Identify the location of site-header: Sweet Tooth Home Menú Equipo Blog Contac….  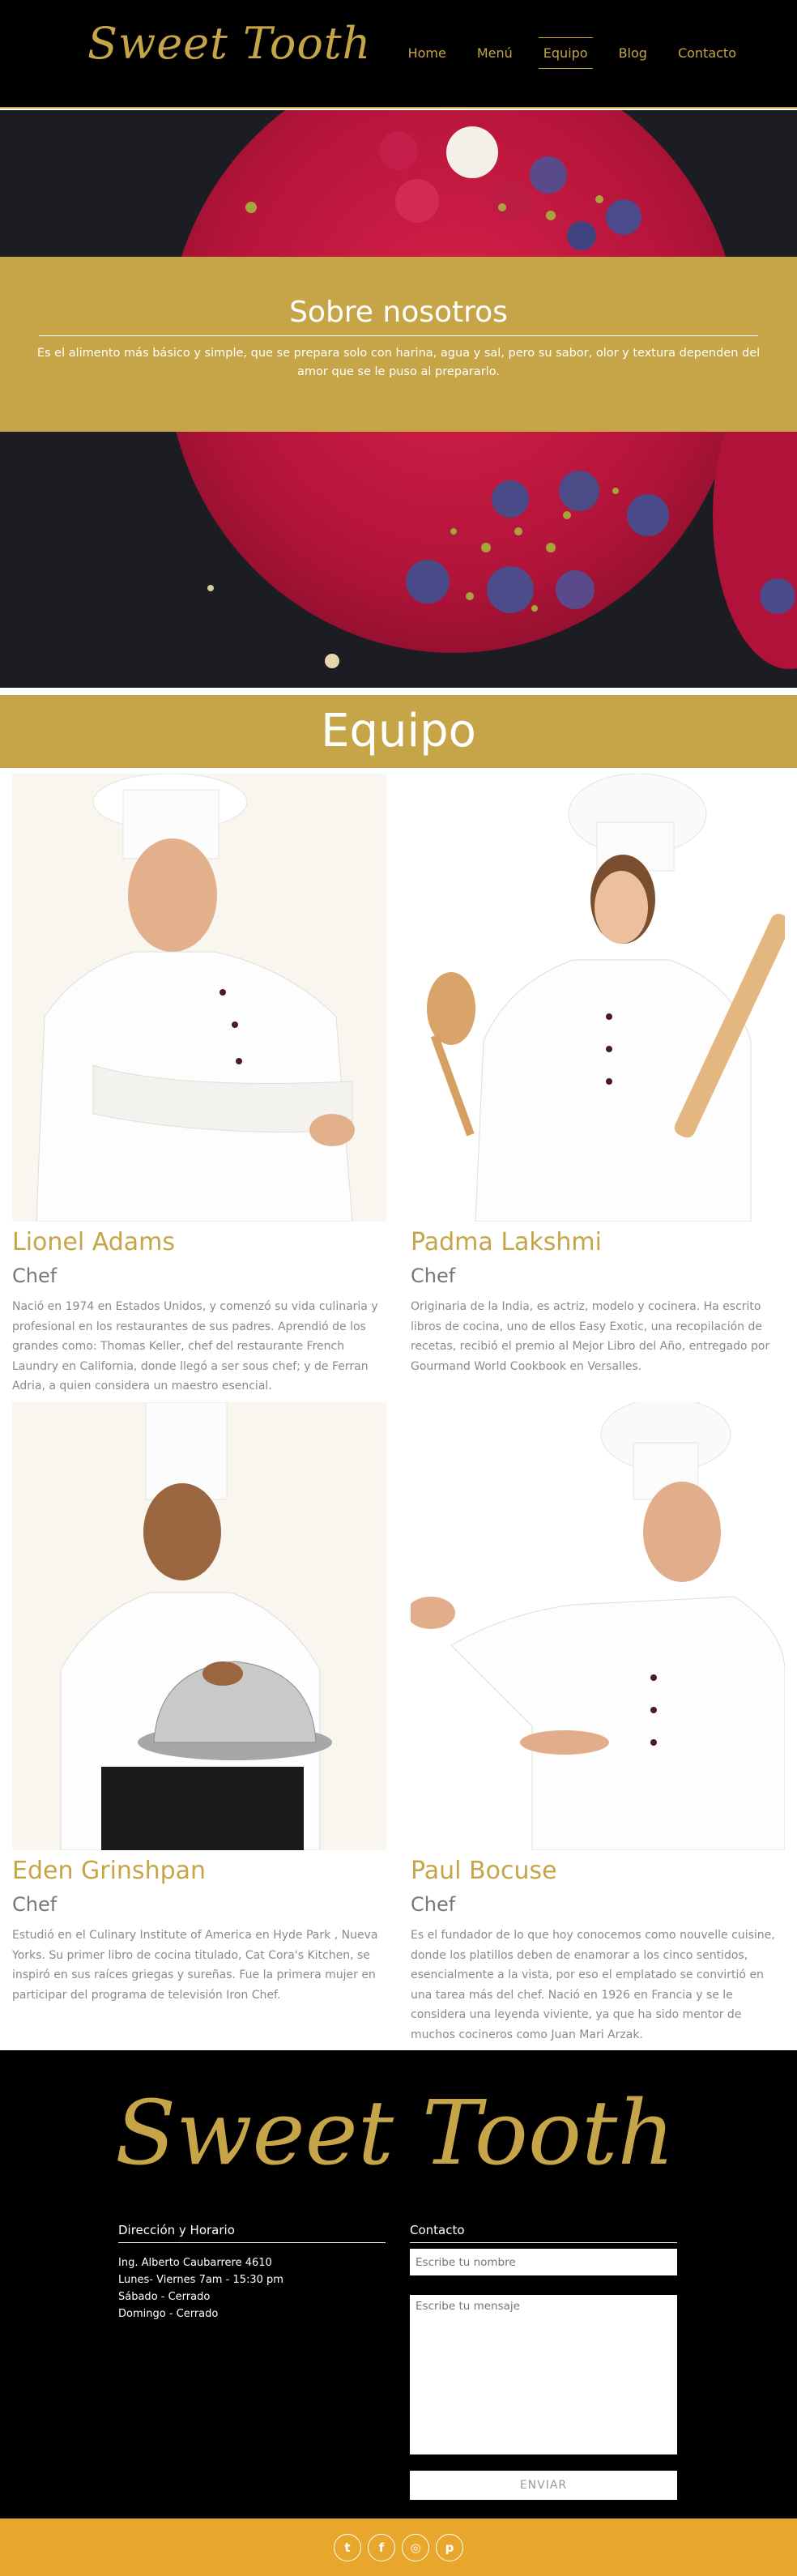
(398, 54).